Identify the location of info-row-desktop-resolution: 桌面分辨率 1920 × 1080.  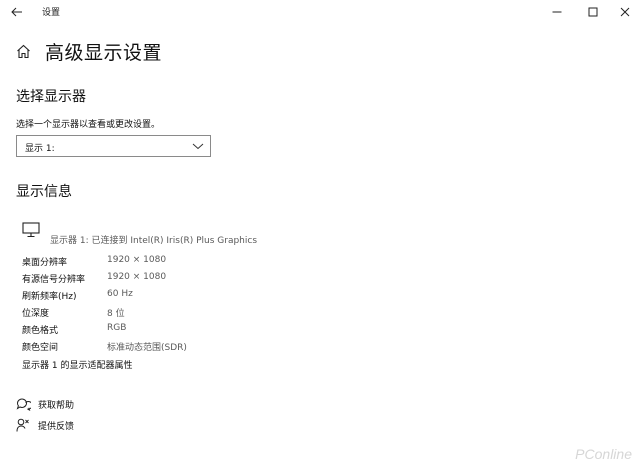
(172, 263).